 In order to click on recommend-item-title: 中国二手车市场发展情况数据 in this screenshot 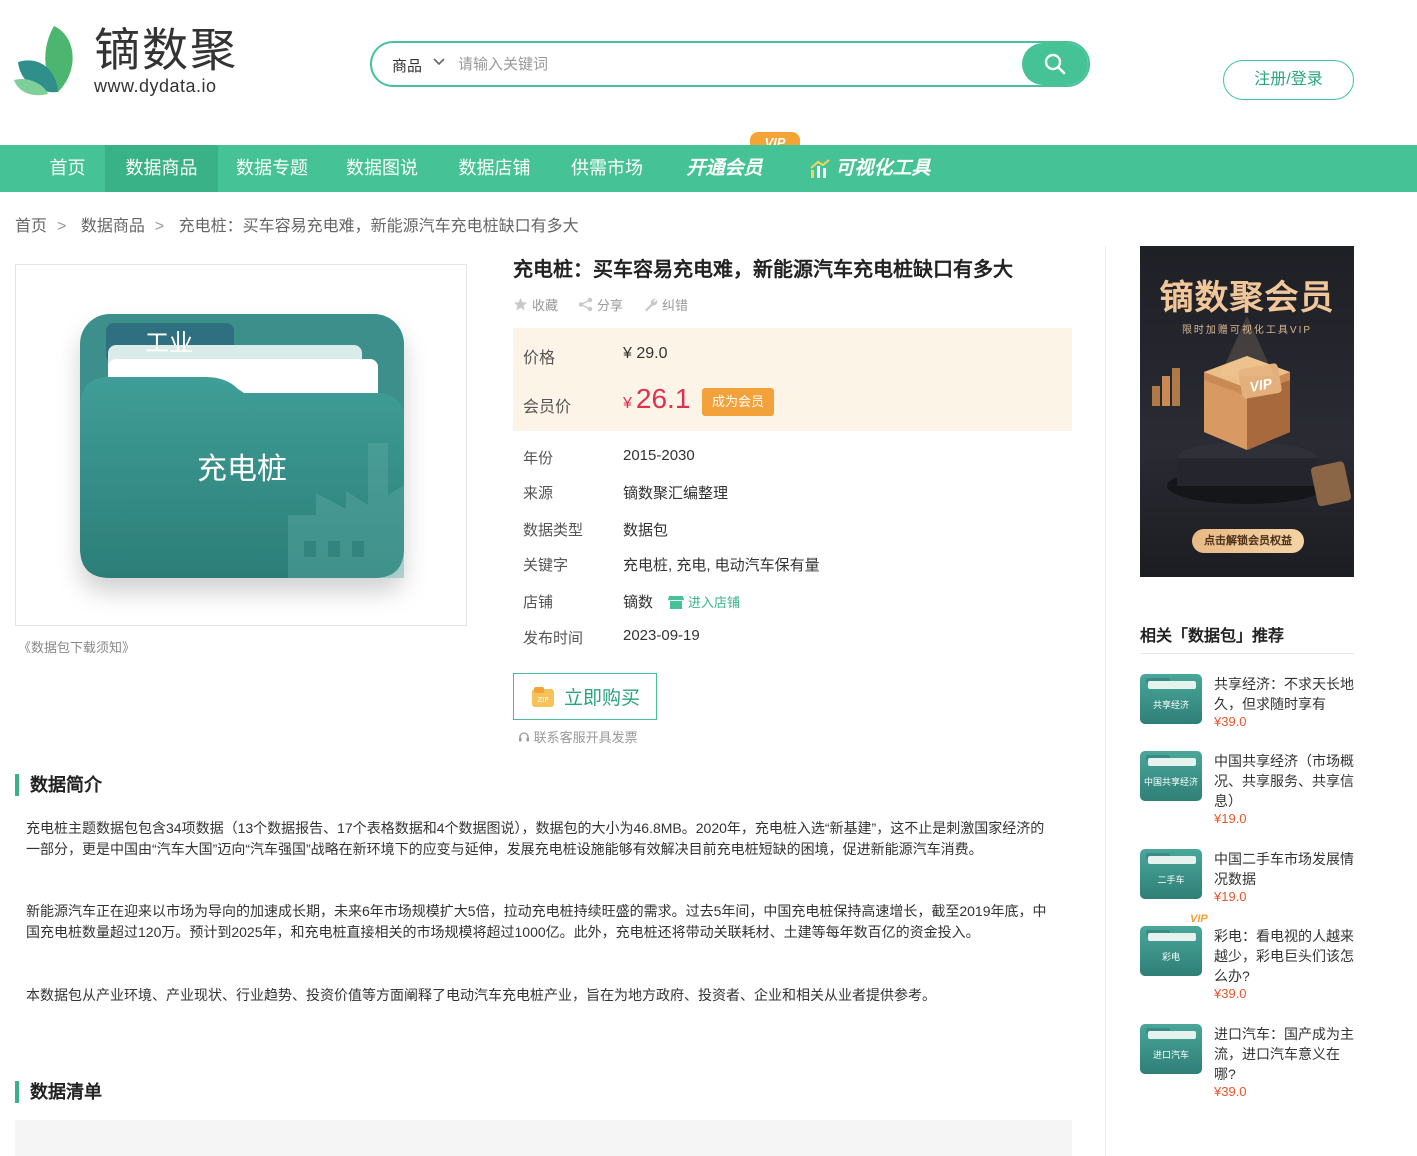, I will do `click(1284, 869)`.